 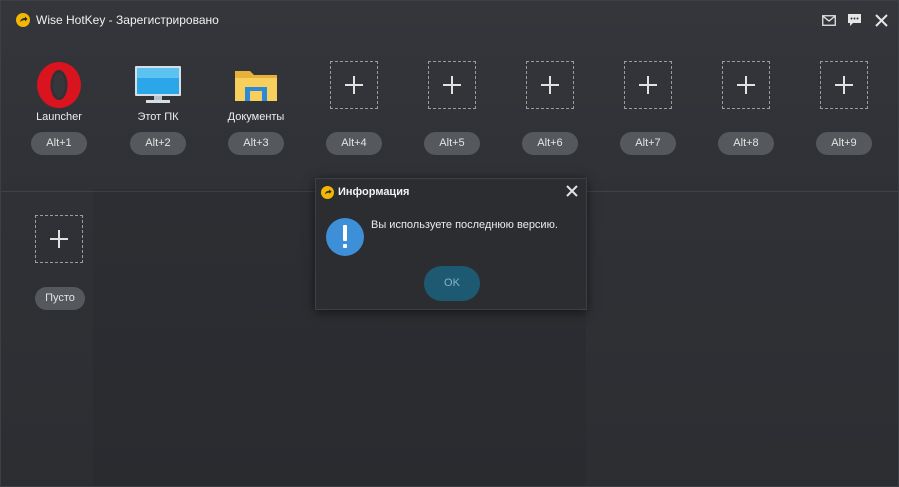 What do you see at coordinates (256, 143) in the screenshot?
I see `hotkey-badge: Alt+3` at bounding box center [256, 143].